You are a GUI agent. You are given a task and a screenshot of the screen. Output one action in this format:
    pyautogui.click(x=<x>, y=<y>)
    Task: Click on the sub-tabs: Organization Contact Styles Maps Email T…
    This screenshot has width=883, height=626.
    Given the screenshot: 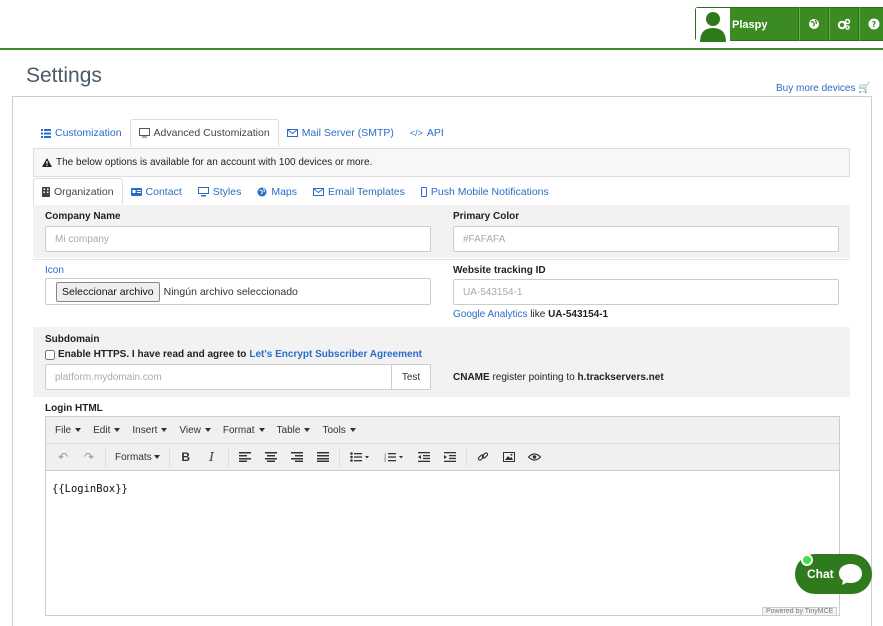 What is the action you would take?
    pyautogui.click(x=295, y=191)
    